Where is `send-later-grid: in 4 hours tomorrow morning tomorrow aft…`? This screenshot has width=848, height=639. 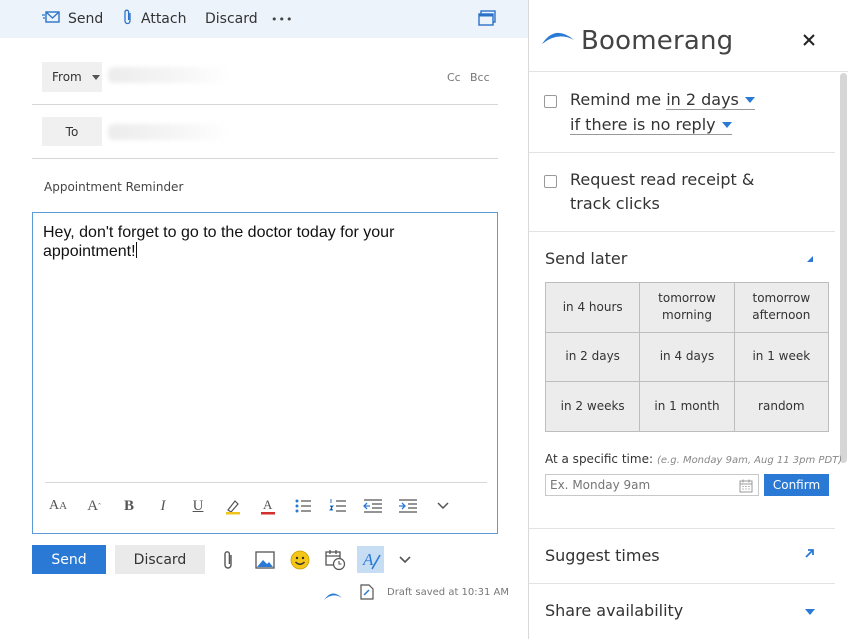
send-later-grid: in 4 hours tomorrow morning tomorrow aft… is located at coordinates (687, 357).